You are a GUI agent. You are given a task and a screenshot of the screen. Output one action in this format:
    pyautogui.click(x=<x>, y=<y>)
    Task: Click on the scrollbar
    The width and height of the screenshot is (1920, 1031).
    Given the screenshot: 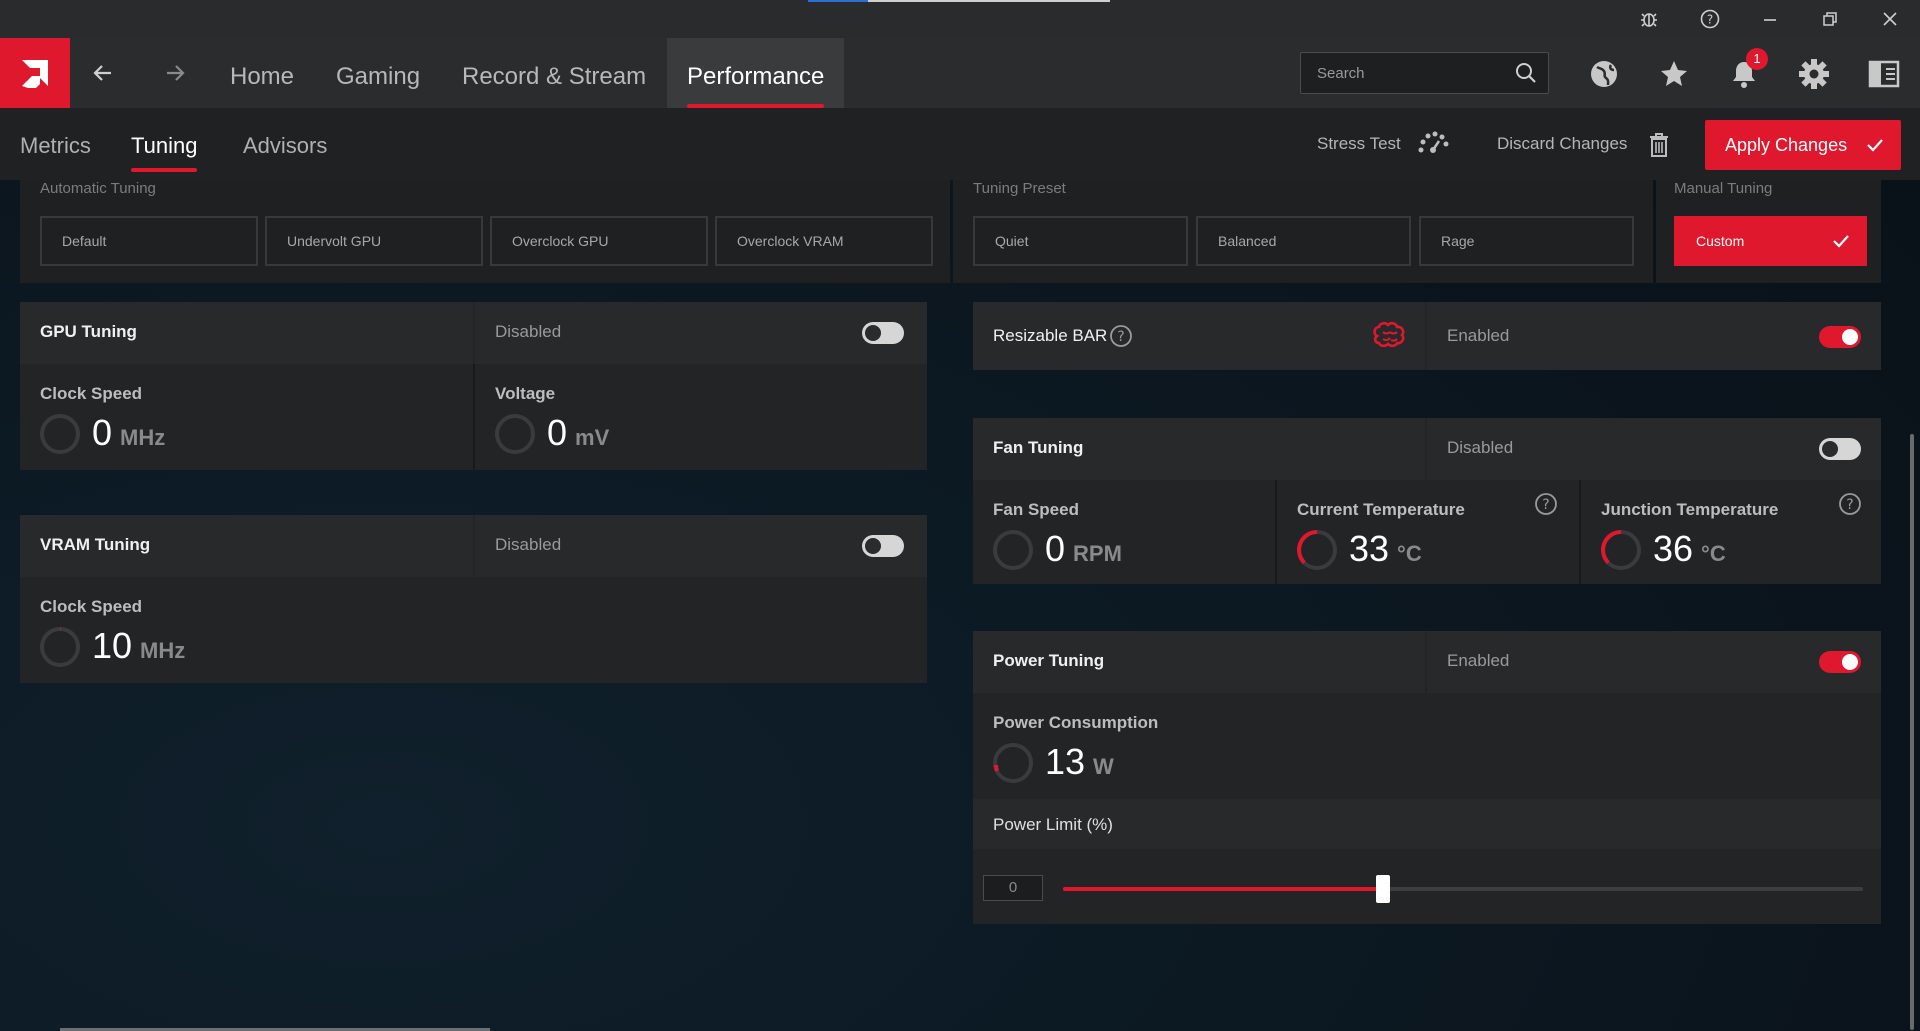 What is the action you would take?
    pyautogui.click(x=1912, y=732)
    